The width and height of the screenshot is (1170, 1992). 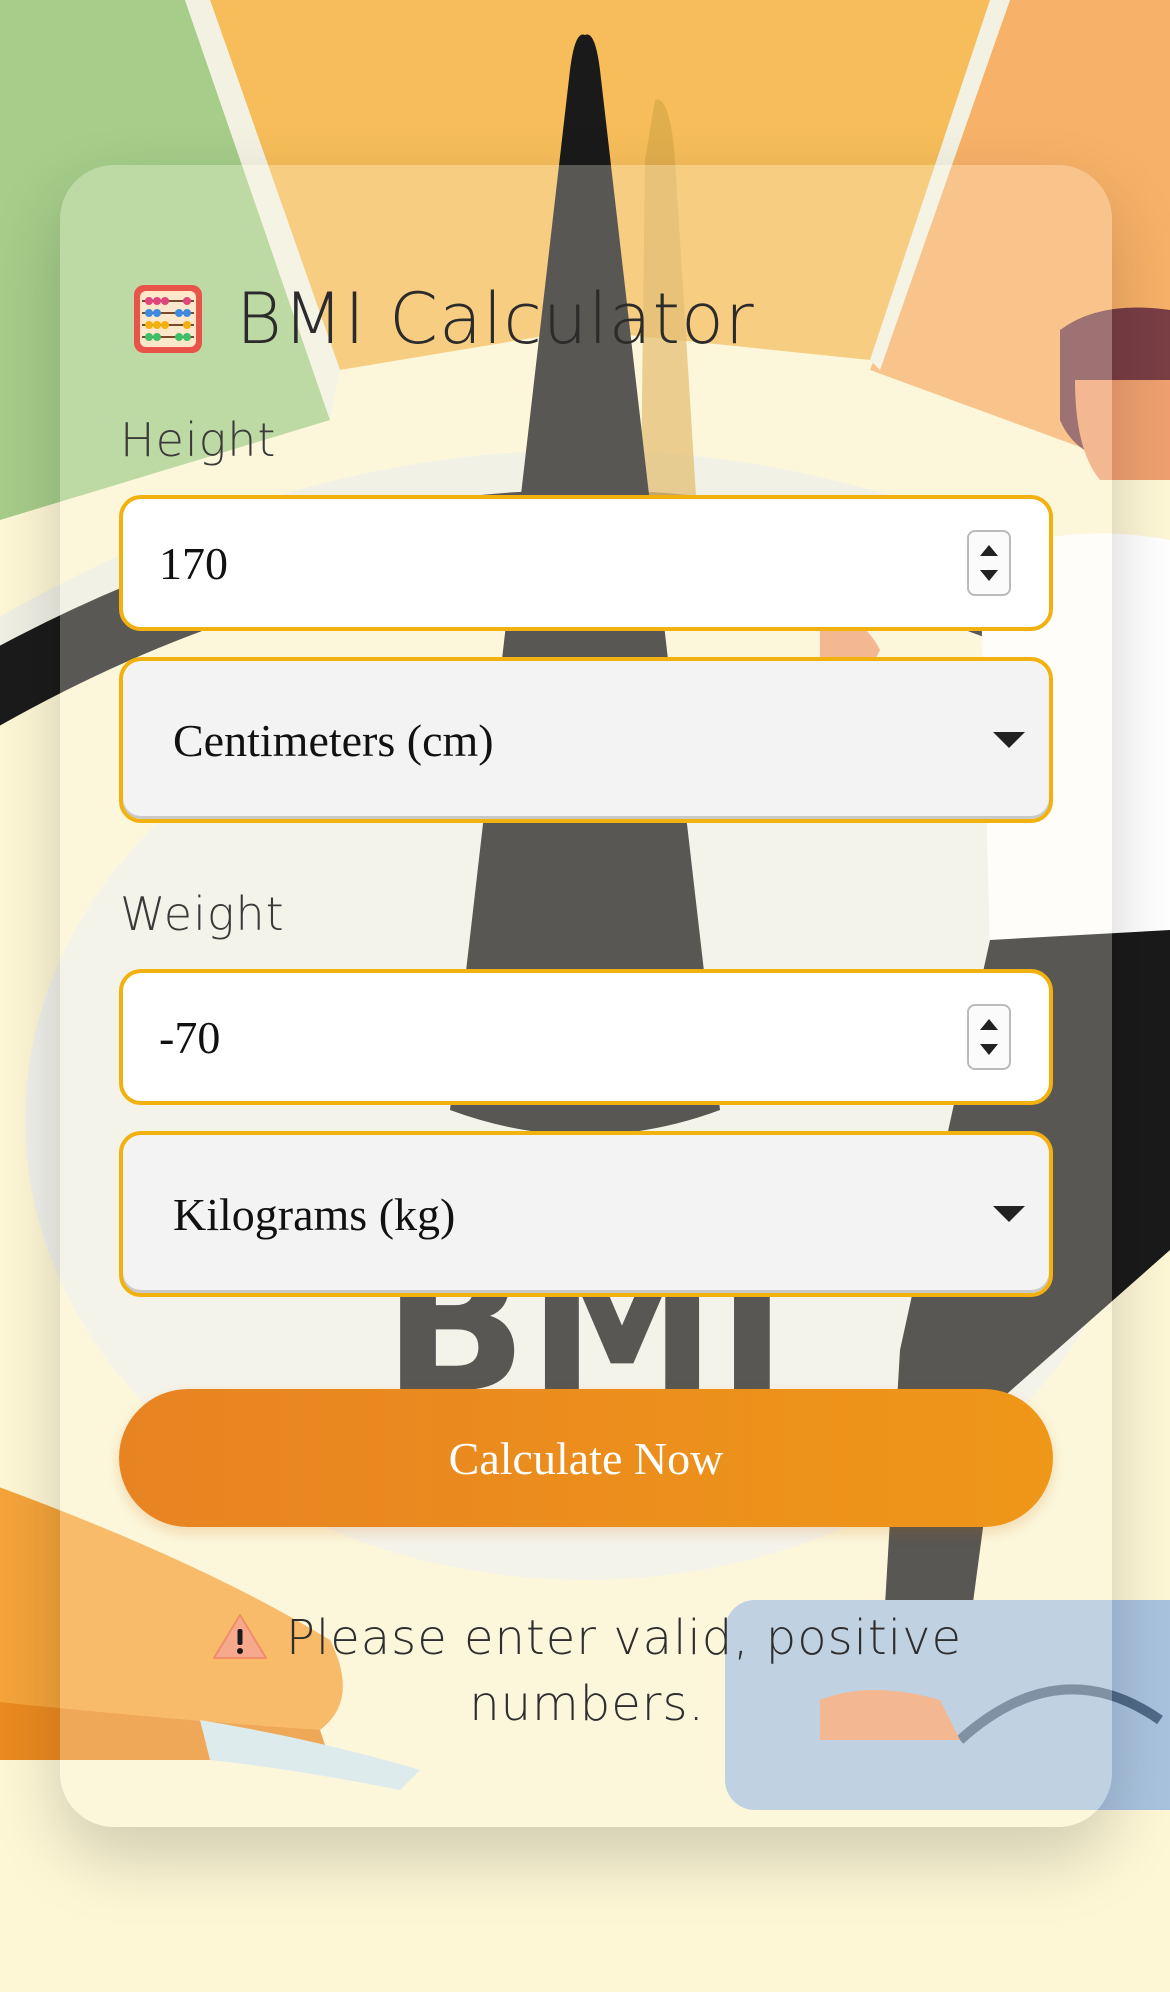 I want to click on calculate-button: Calculate Now, so click(x=586, y=1458).